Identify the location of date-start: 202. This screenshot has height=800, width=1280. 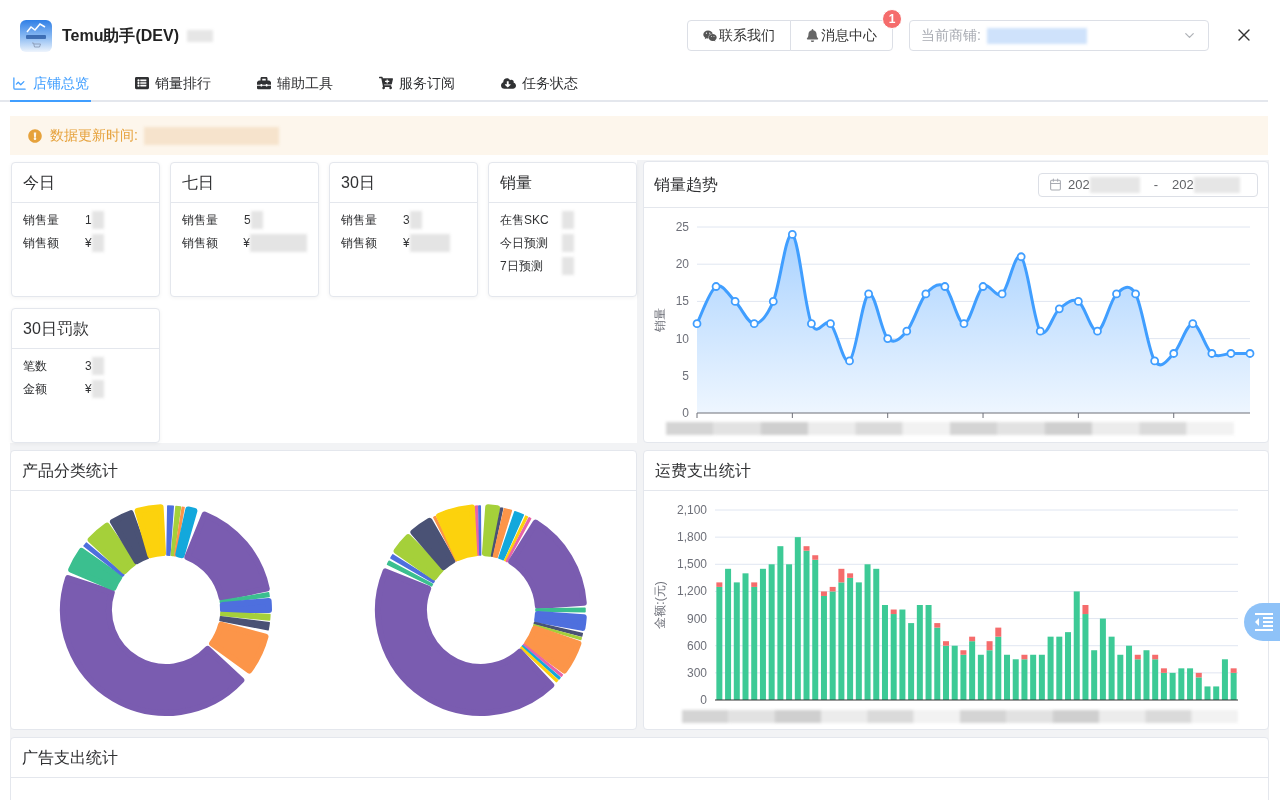
(1079, 184).